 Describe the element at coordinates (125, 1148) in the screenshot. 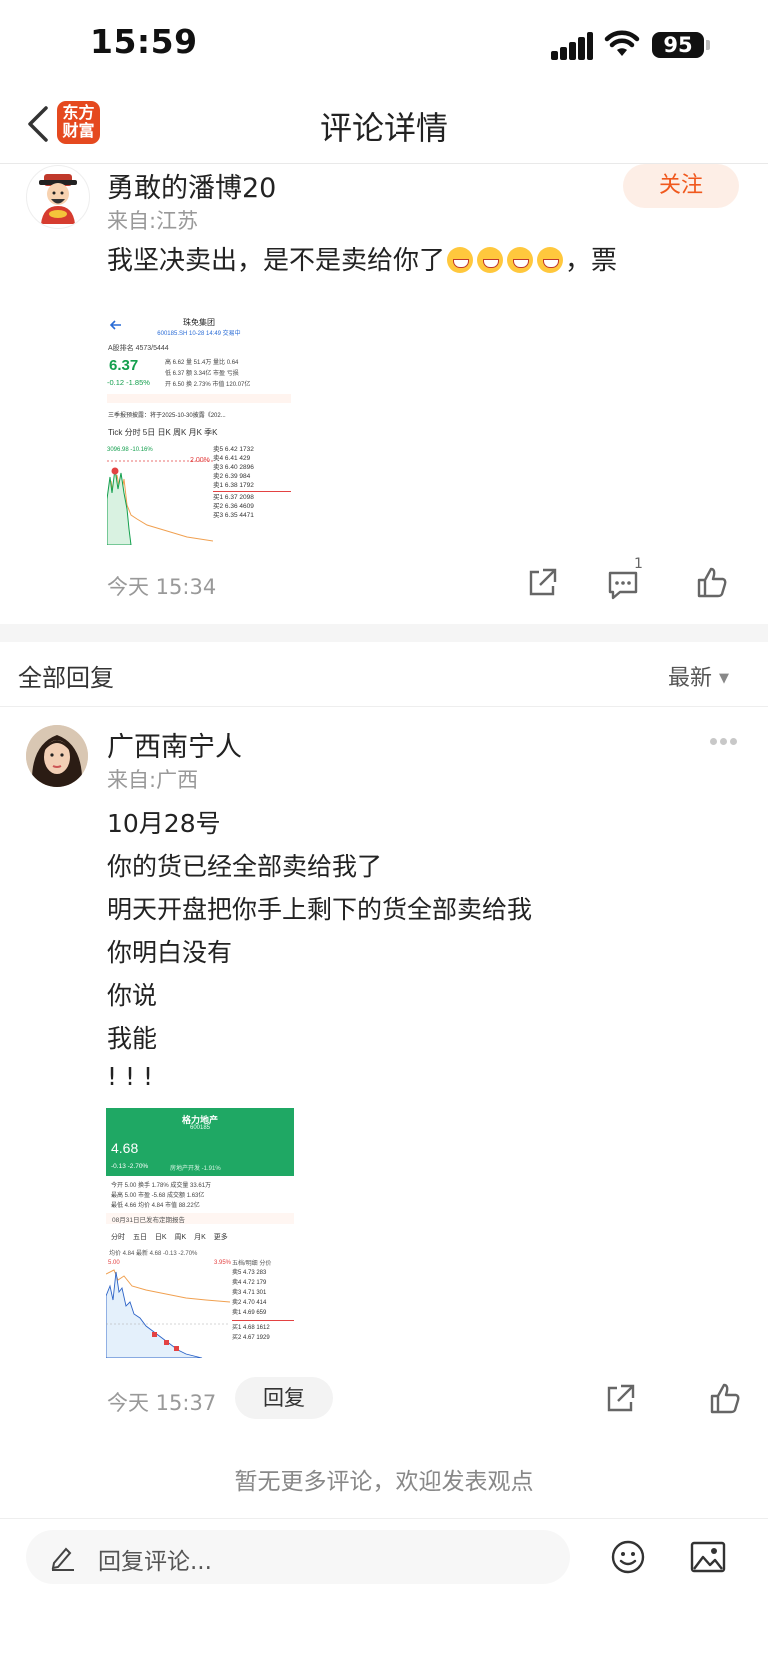

I see `stock-price: 4.68` at that location.